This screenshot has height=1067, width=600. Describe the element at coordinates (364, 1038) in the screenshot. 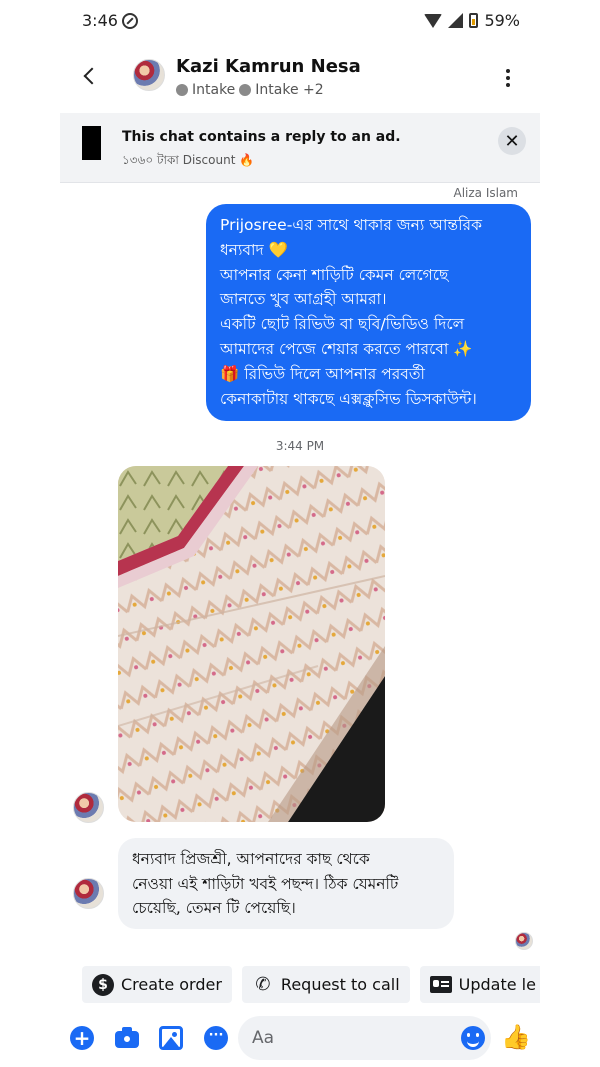

I see `message-input: Aa` at that location.